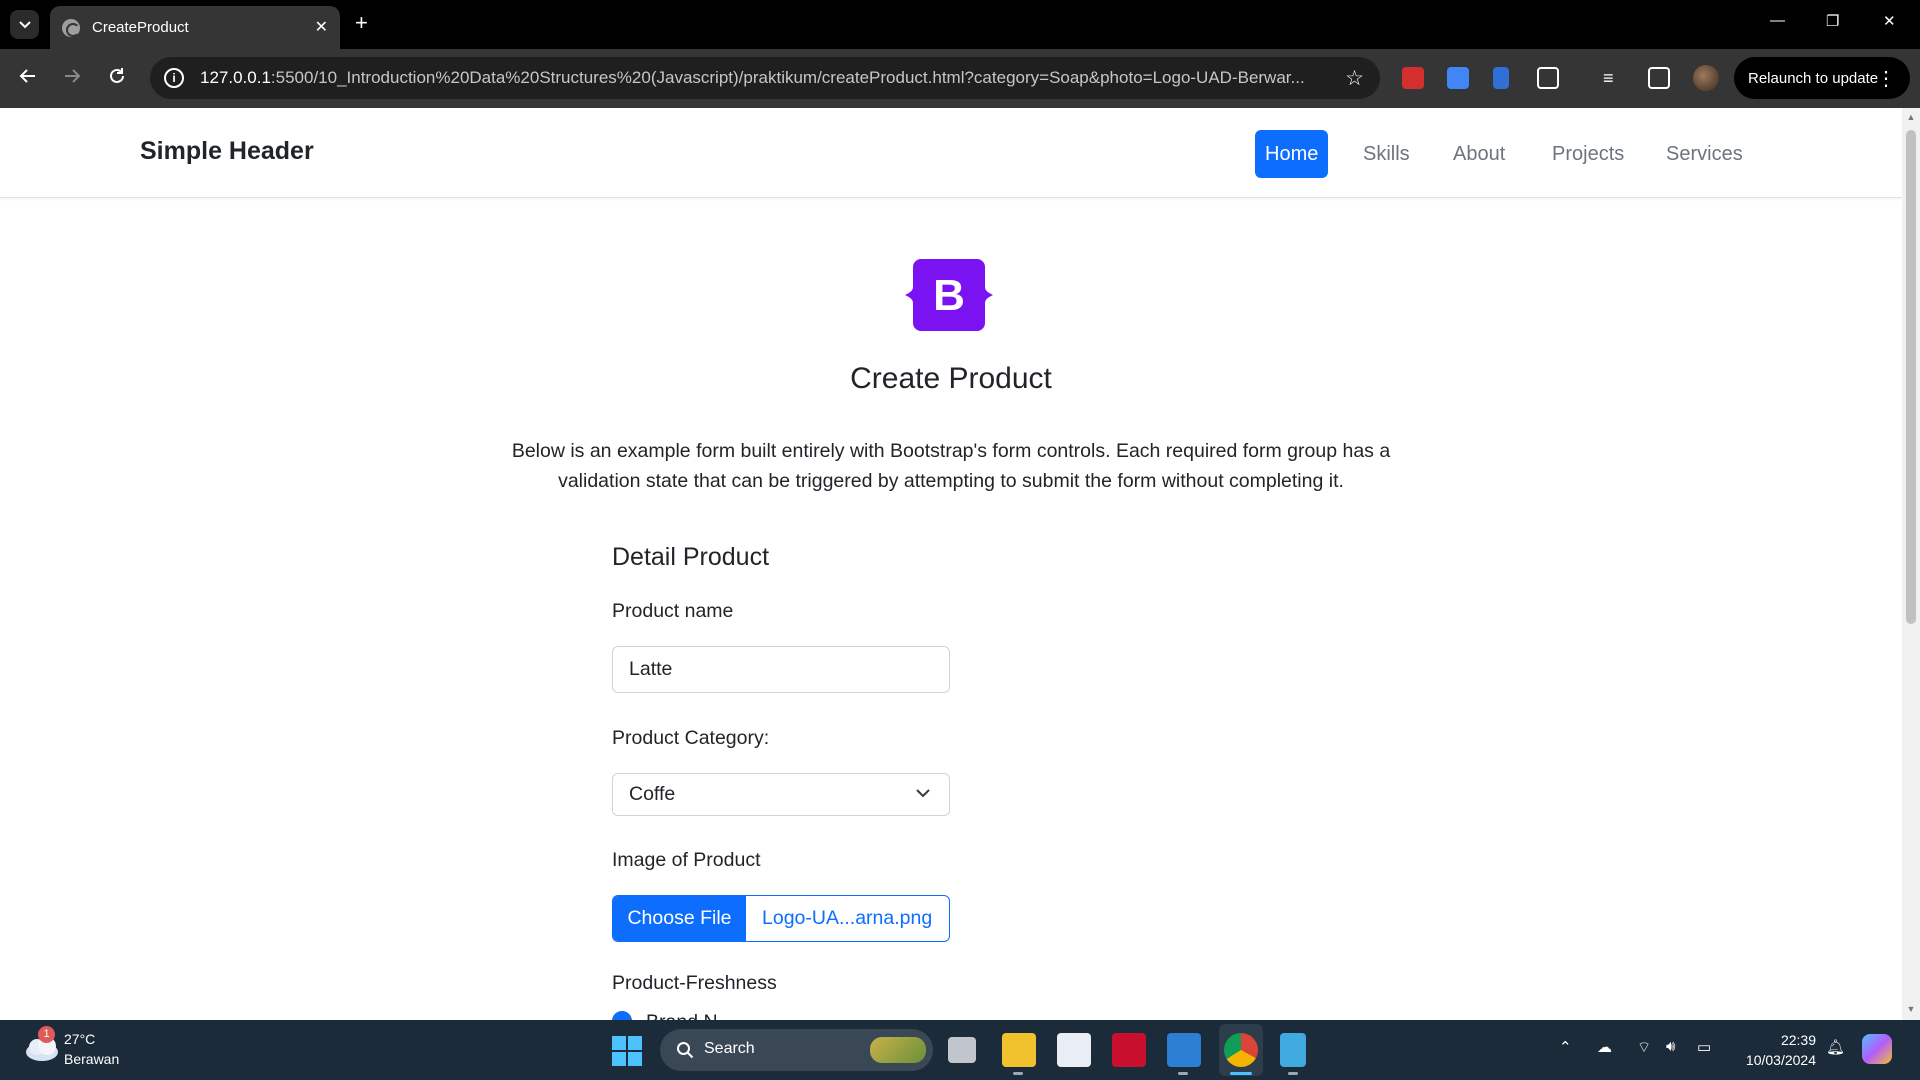  What do you see at coordinates (174, 78) in the screenshot?
I see `site-info-icon: i` at bounding box center [174, 78].